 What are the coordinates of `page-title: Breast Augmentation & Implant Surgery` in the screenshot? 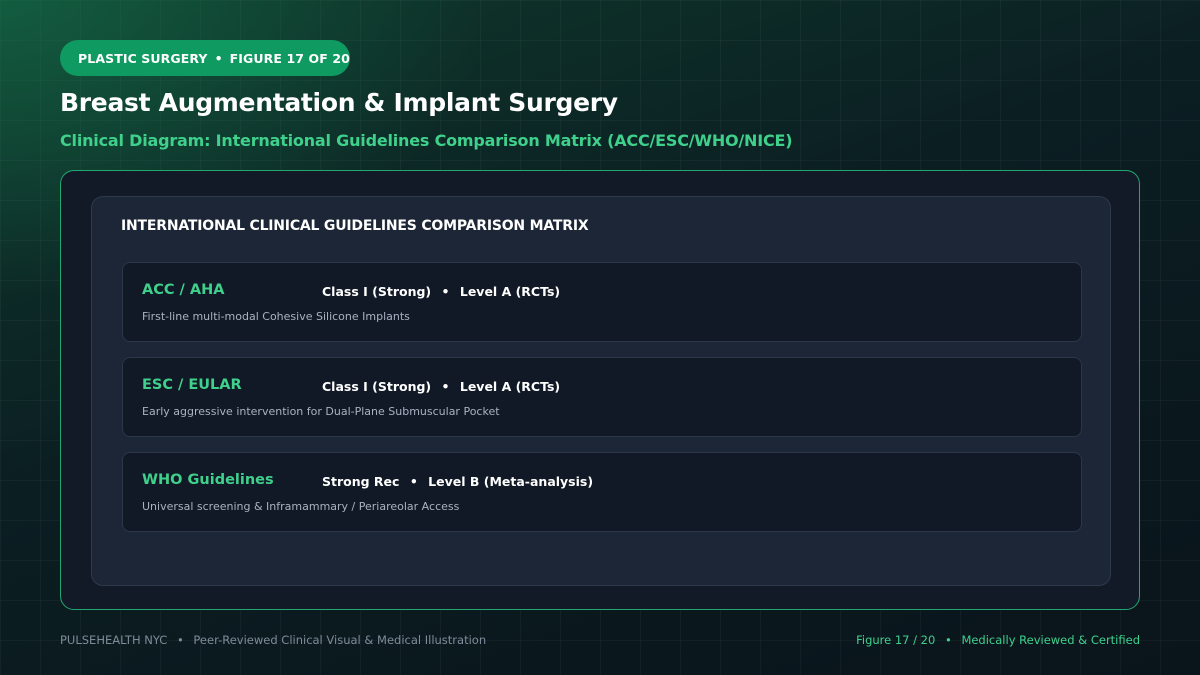 It's located at (339, 102).